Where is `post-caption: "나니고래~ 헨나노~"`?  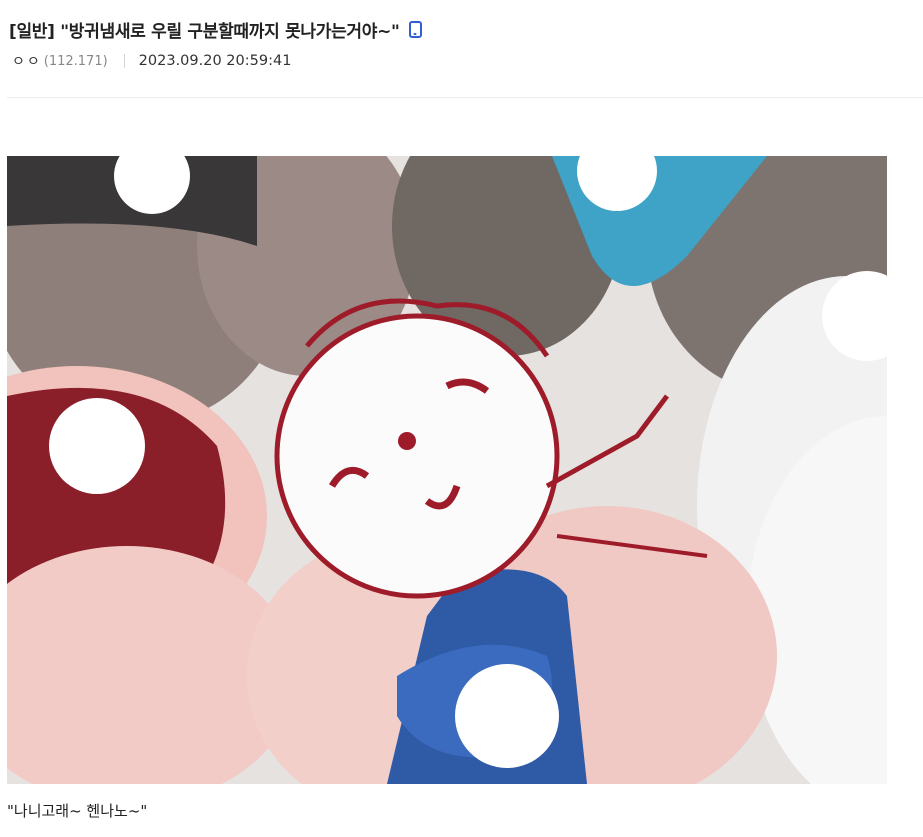
post-caption: "나니고래~ 헨나노~" is located at coordinates (77, 811).